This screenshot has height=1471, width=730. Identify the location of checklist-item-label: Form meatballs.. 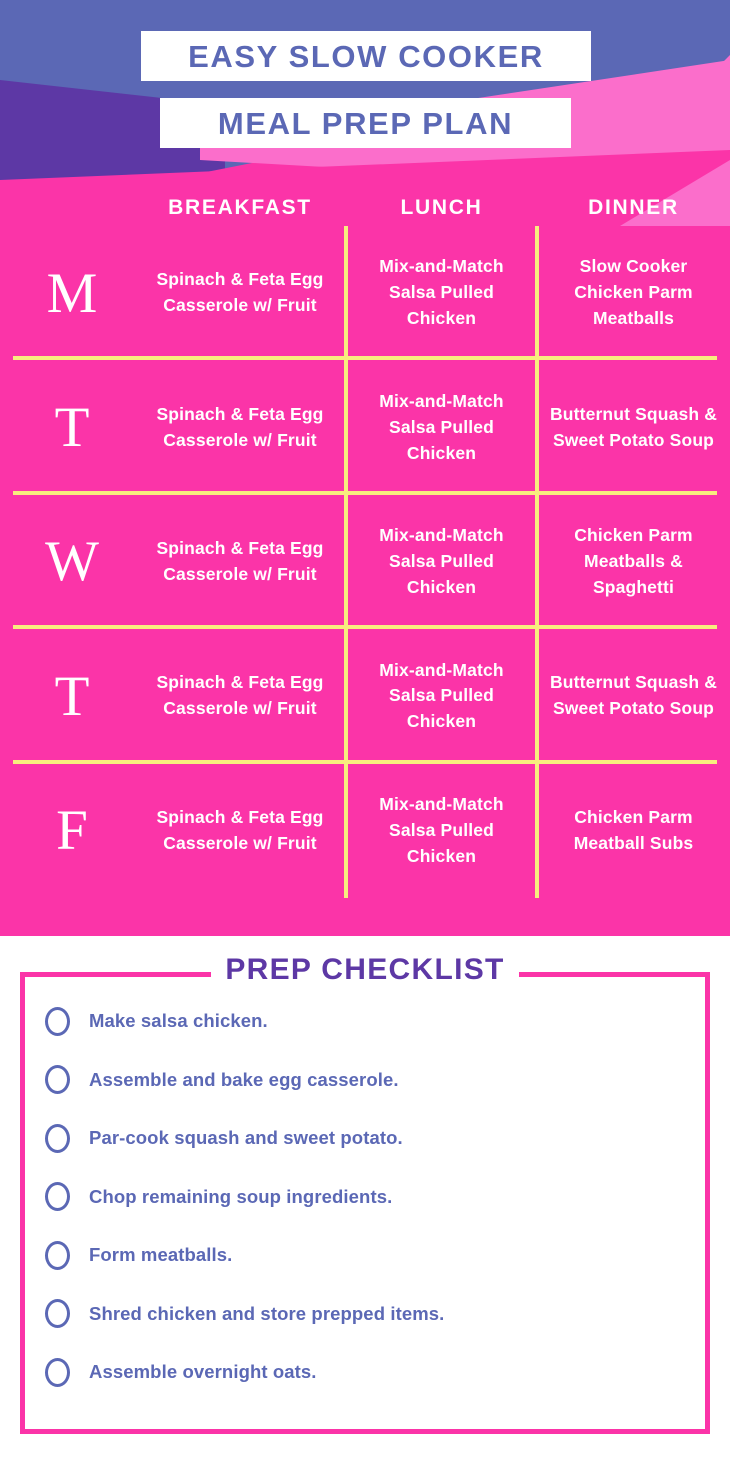
(161, 1255).